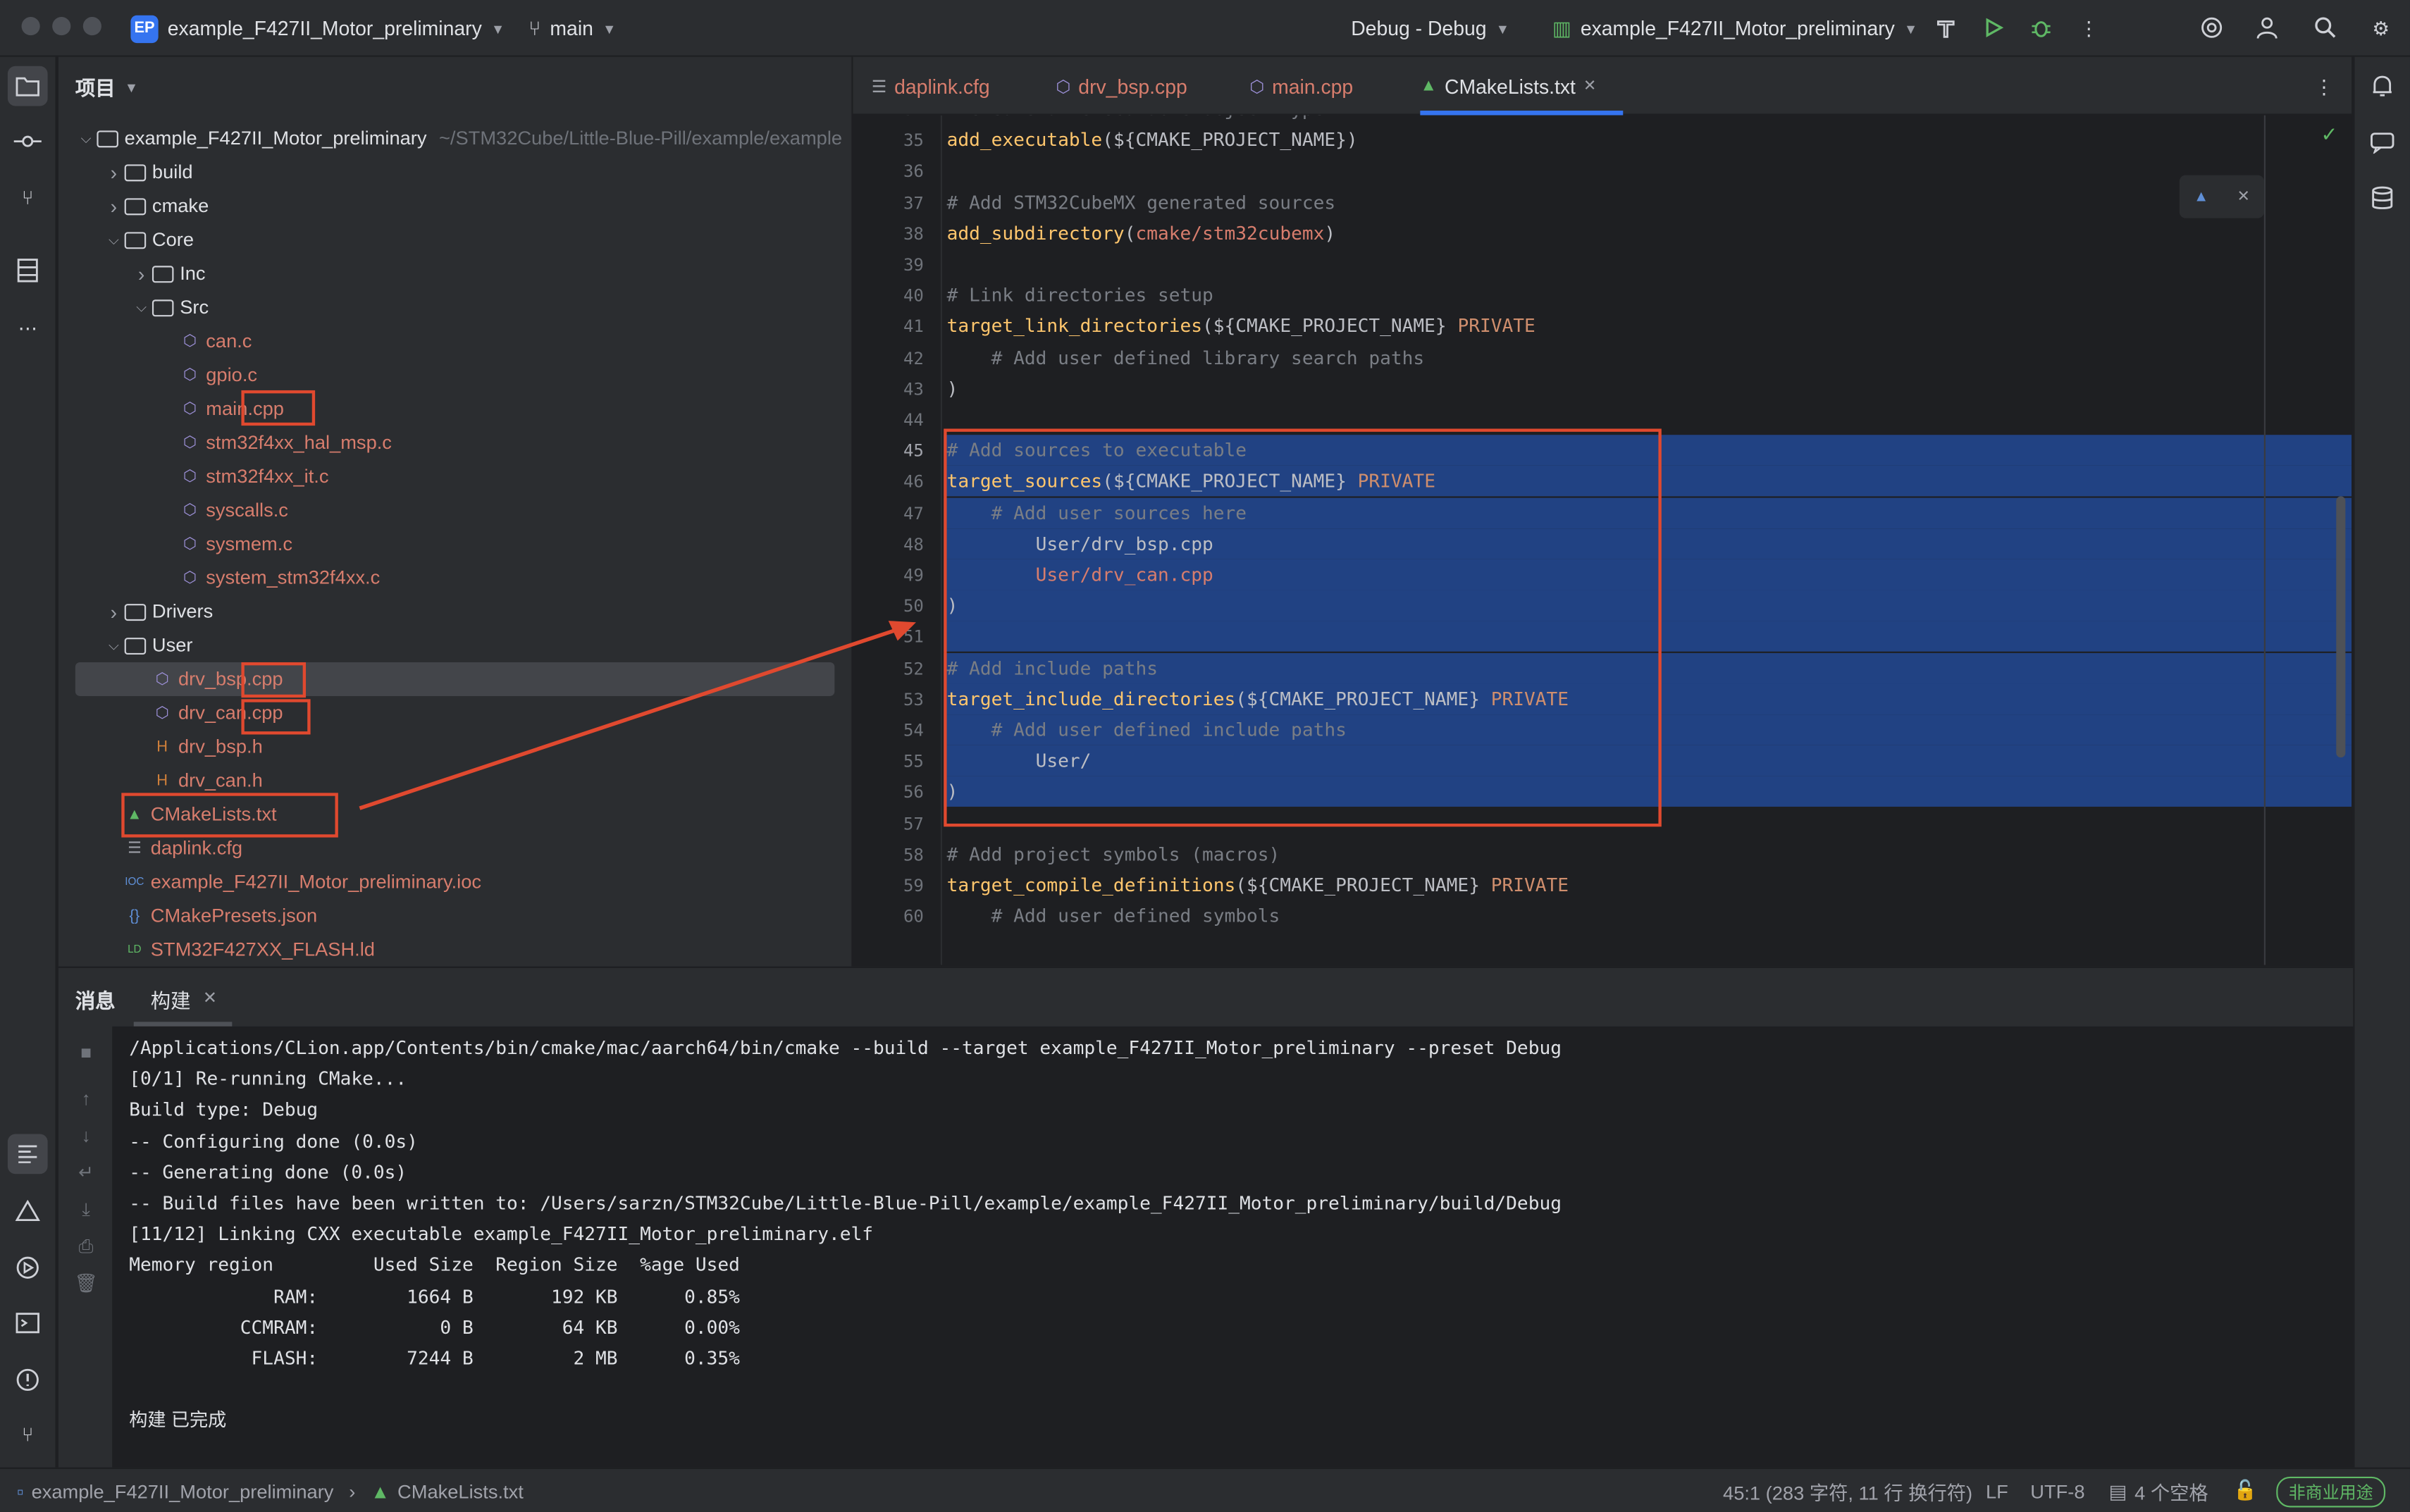 This screenshot has height=1512, width=2410. I want to click on problems-icon, so click(28, 1380).